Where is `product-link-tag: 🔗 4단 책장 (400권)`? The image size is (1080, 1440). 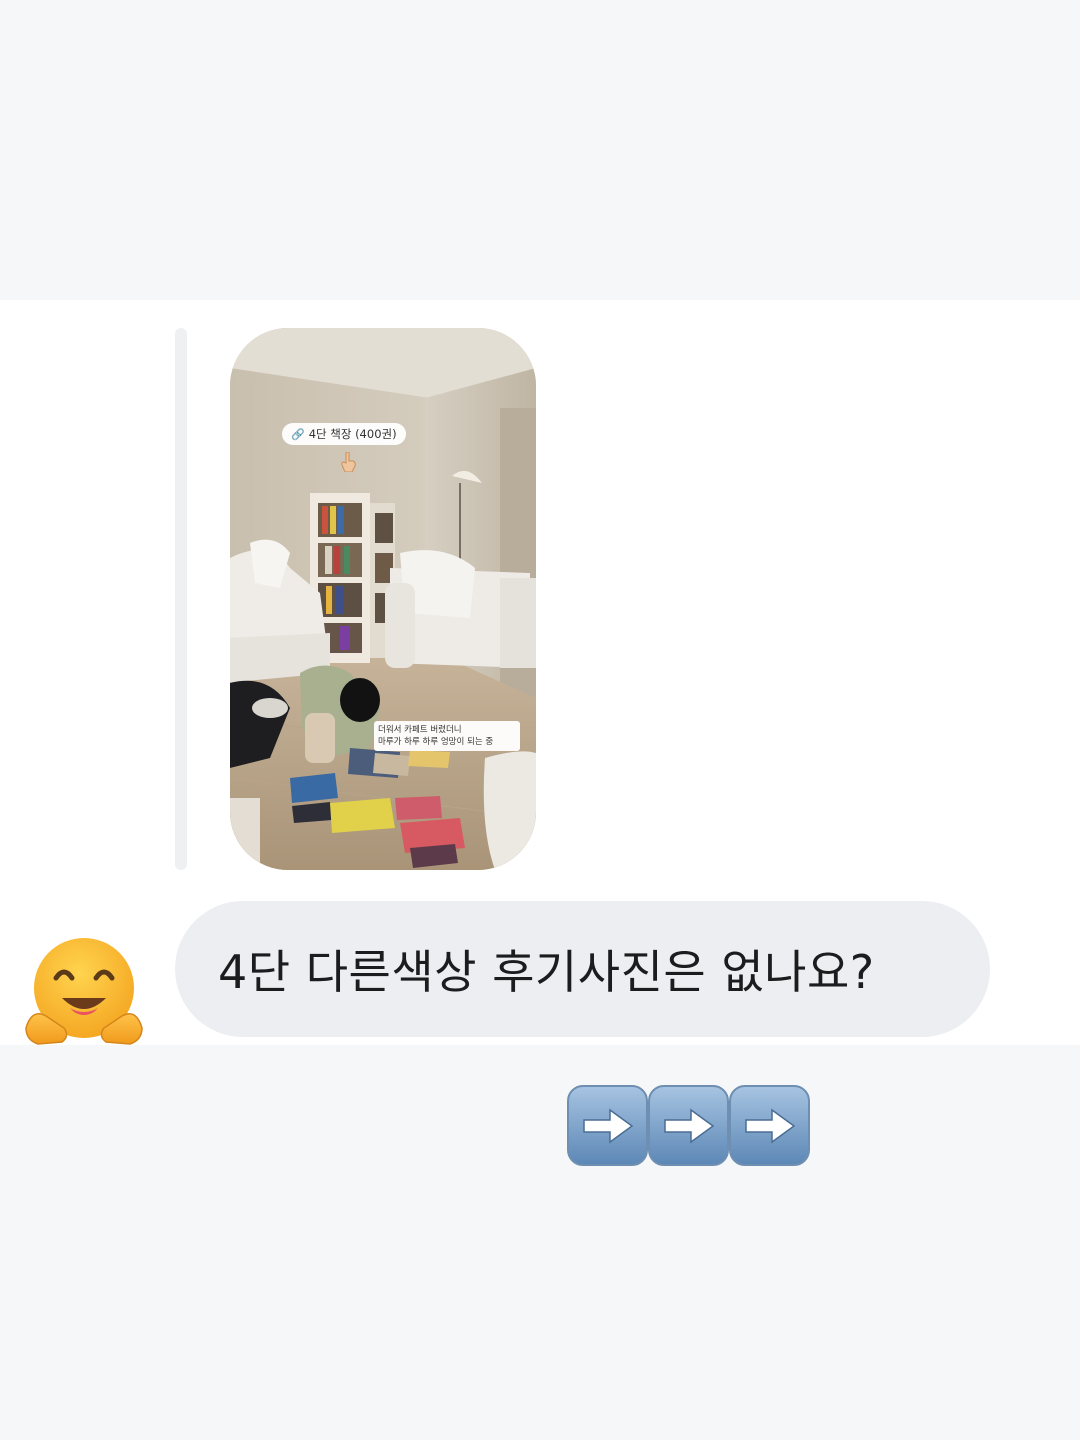 product-link-tag: 🔗 4단 책장 (400권) is located at coordinates (344, 434).